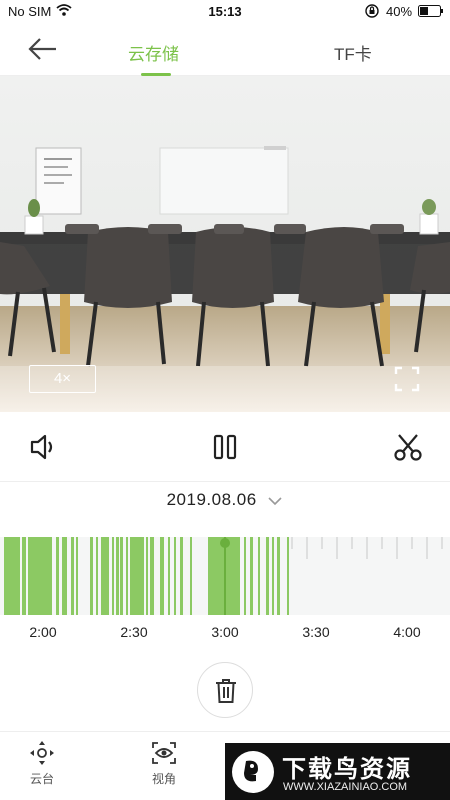  I want to click on tab-cloud-storage: 云存储, so click(153, 52).